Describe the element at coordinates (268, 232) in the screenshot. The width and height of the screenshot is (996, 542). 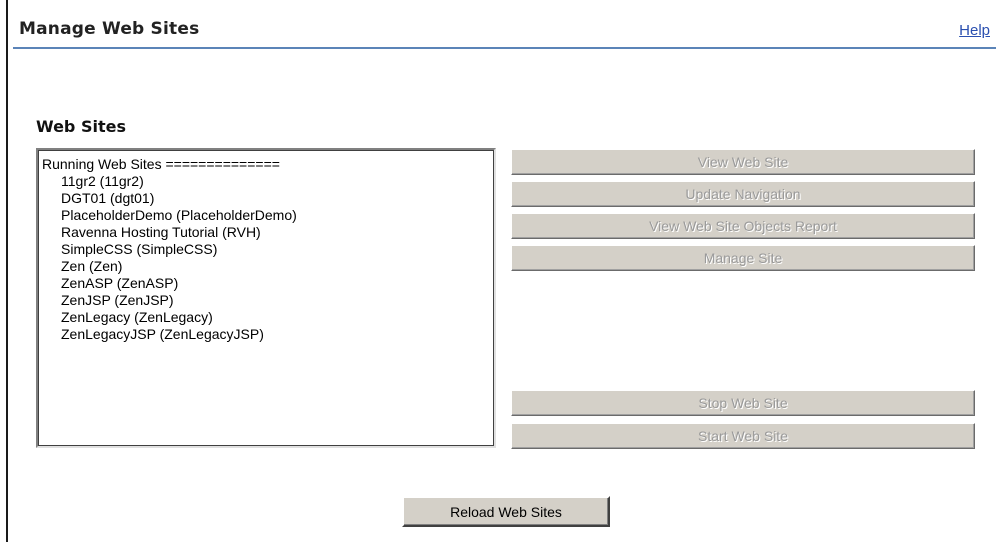
I see `list-item: Ravenna Hosting Tutorial (RVH)` at that location.